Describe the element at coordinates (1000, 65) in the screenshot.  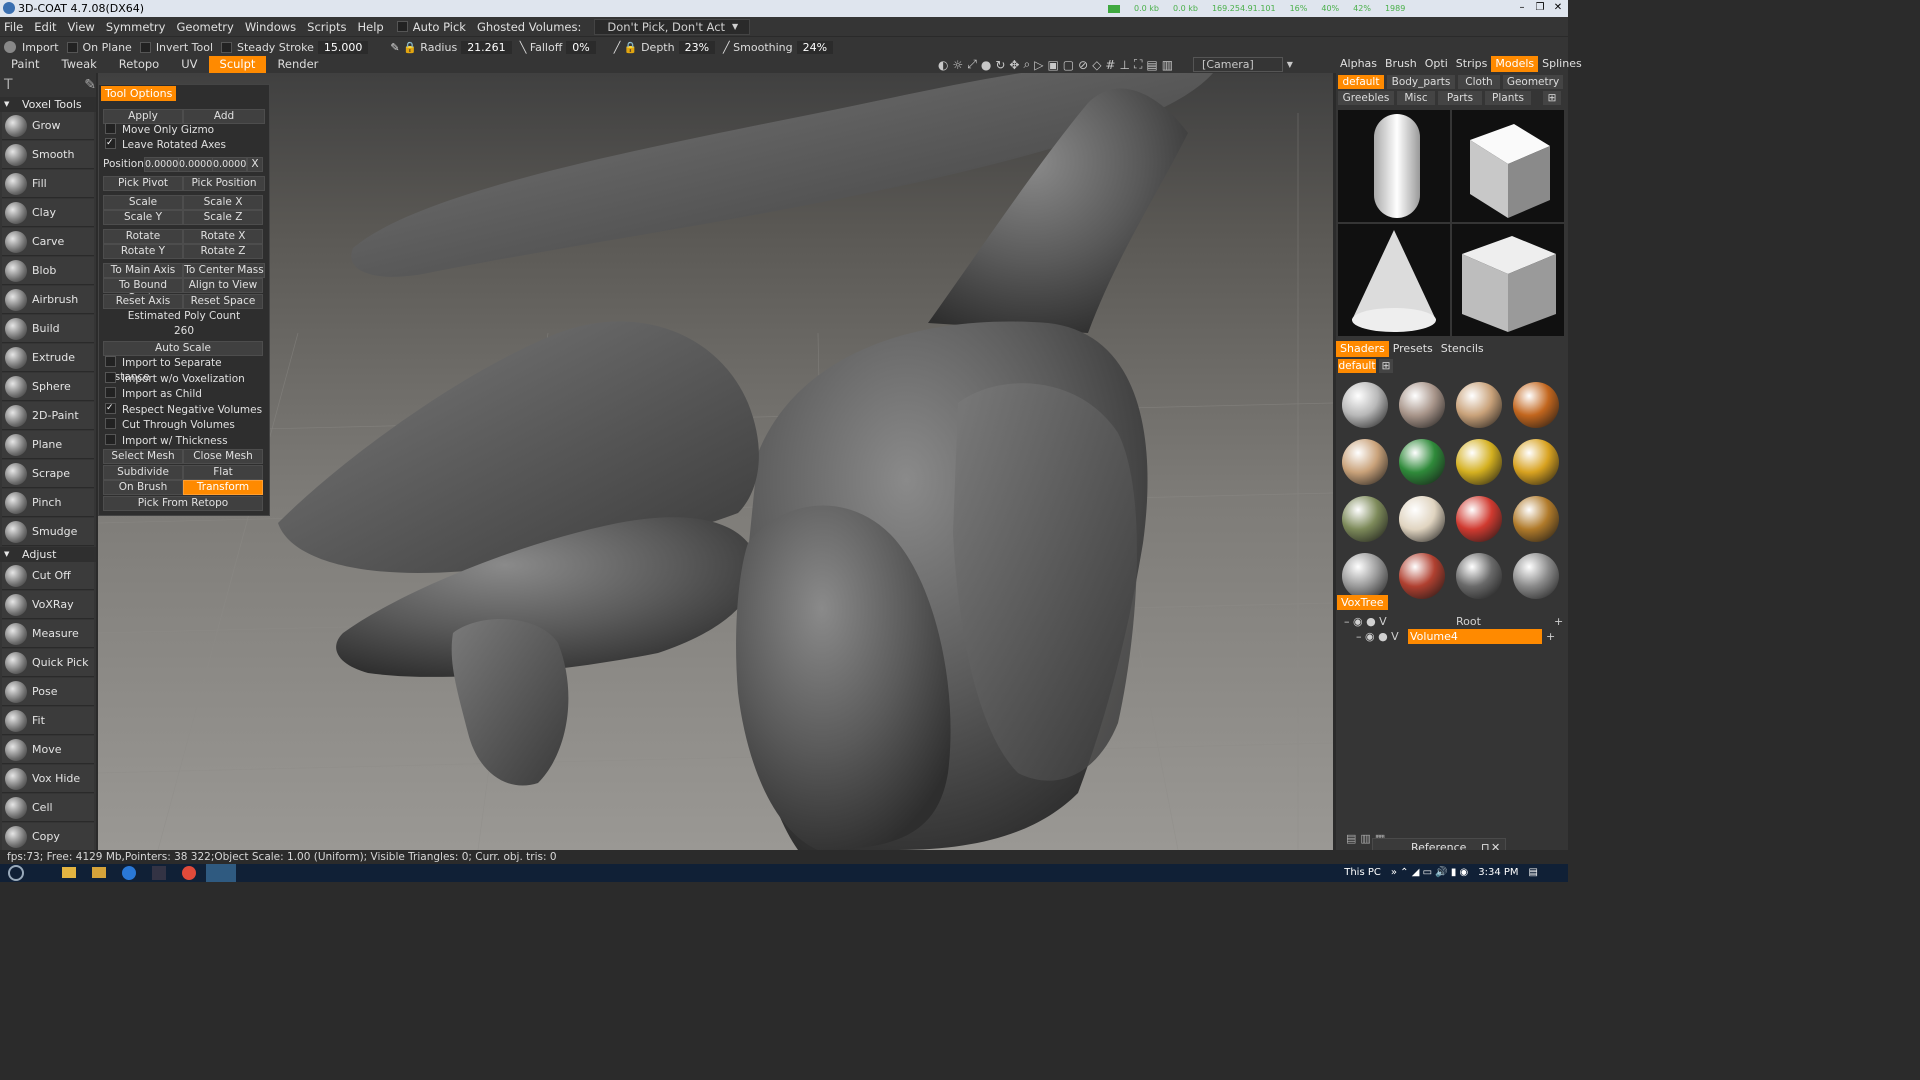
I see `rotate-view-icon: ↻` at that location.